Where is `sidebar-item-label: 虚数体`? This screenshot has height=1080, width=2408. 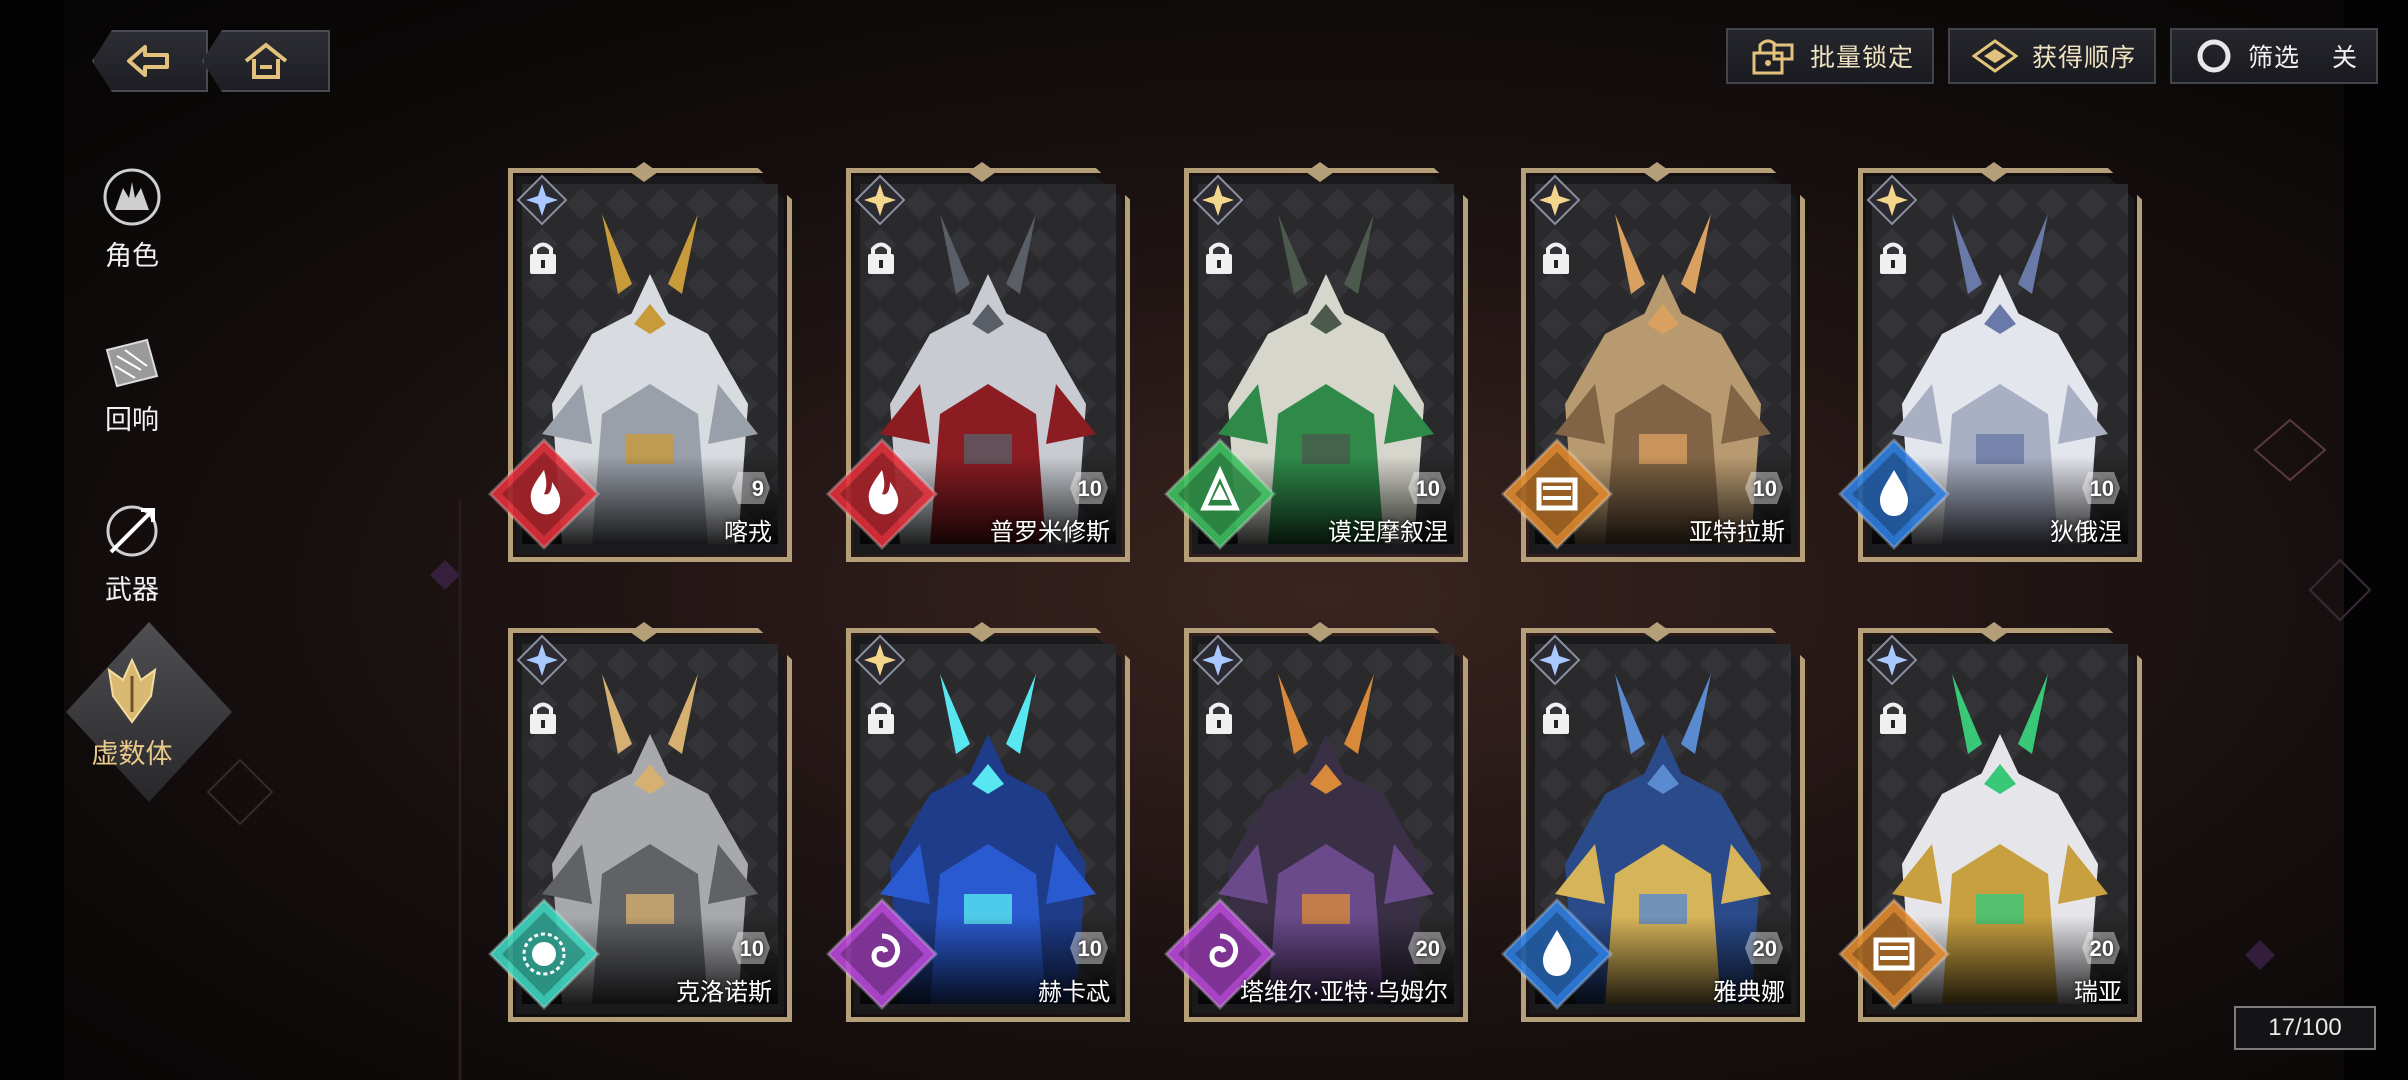 sidebar-item-label: 虚数体 is located at coordinates (132, 754).